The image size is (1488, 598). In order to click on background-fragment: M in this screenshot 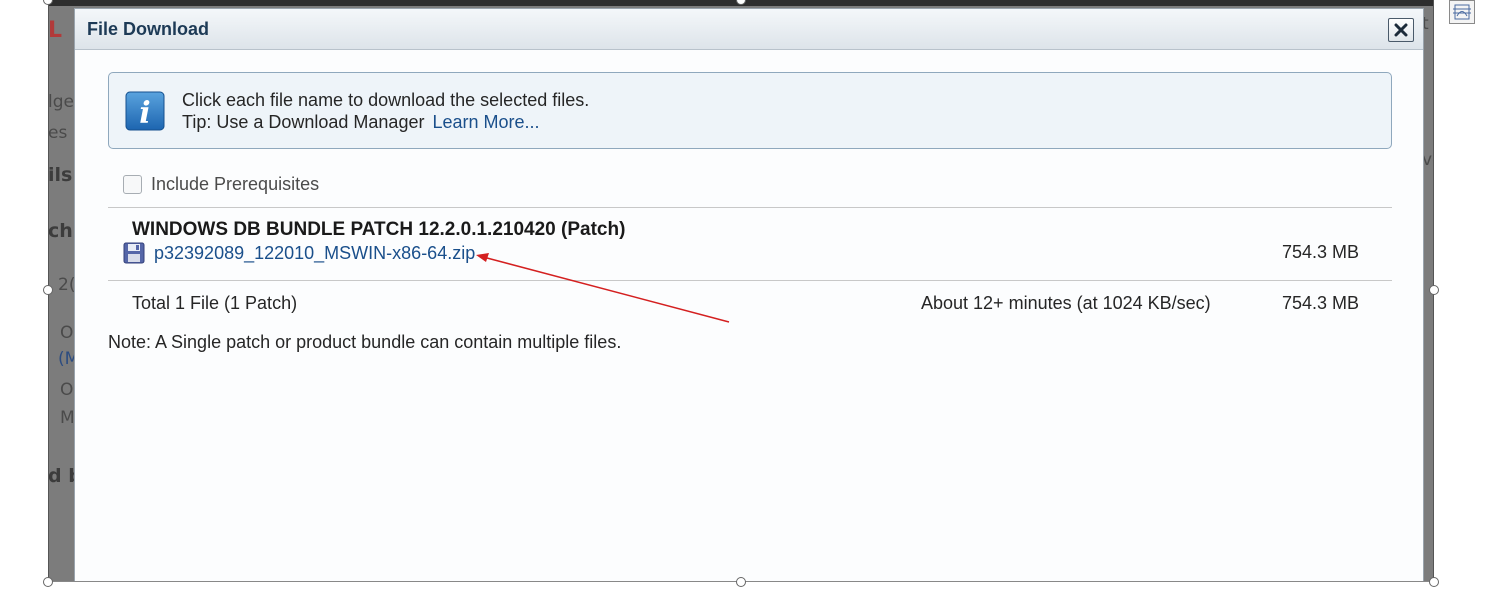, I will do `click(67, 418)`.